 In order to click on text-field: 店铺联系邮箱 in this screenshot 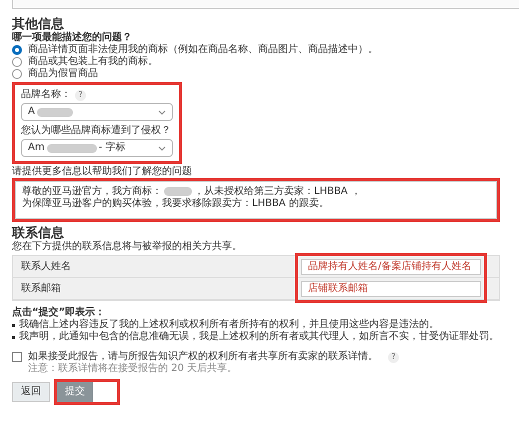, I will do `click(391, 288)`.